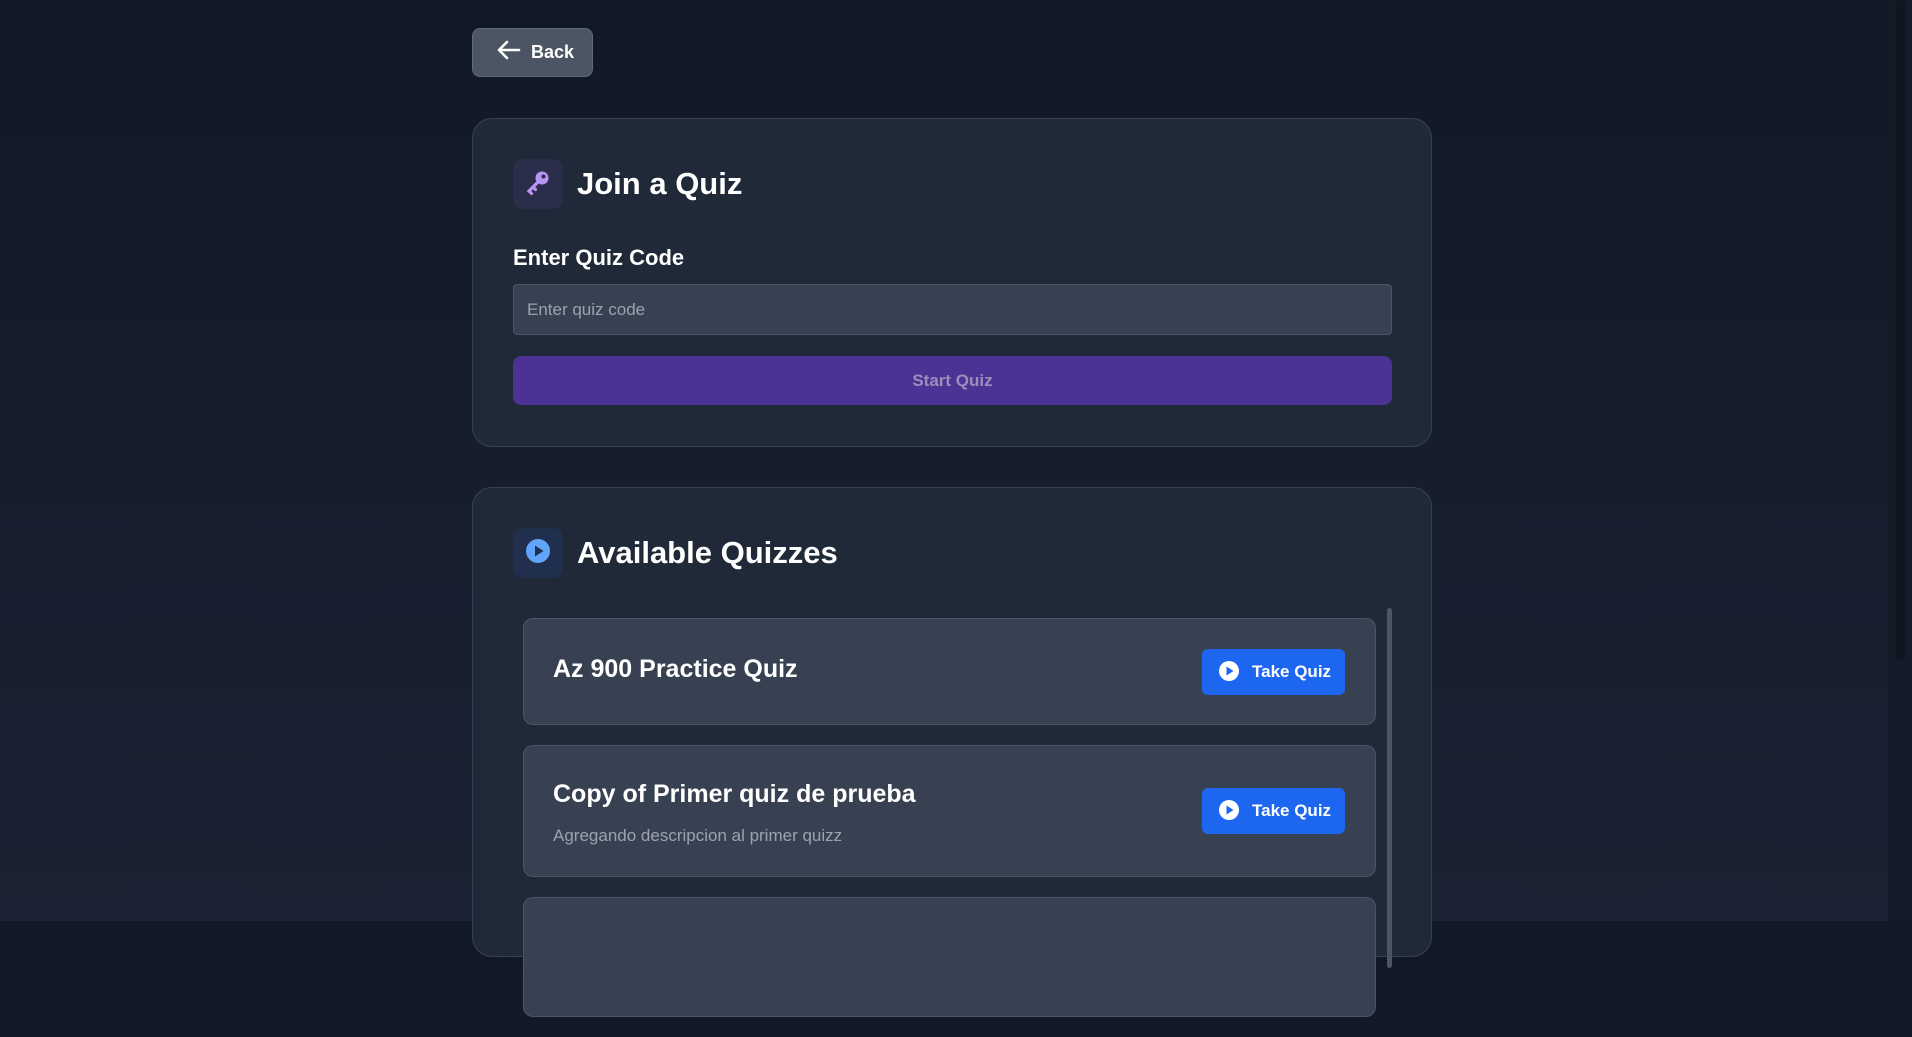 The height and width of the screenshot is (1037, 1912). Describe the element at coordinates (698, 835) in the screenshot. I see `quiz-description: Agregando descripcion al primer quizz` at that location.